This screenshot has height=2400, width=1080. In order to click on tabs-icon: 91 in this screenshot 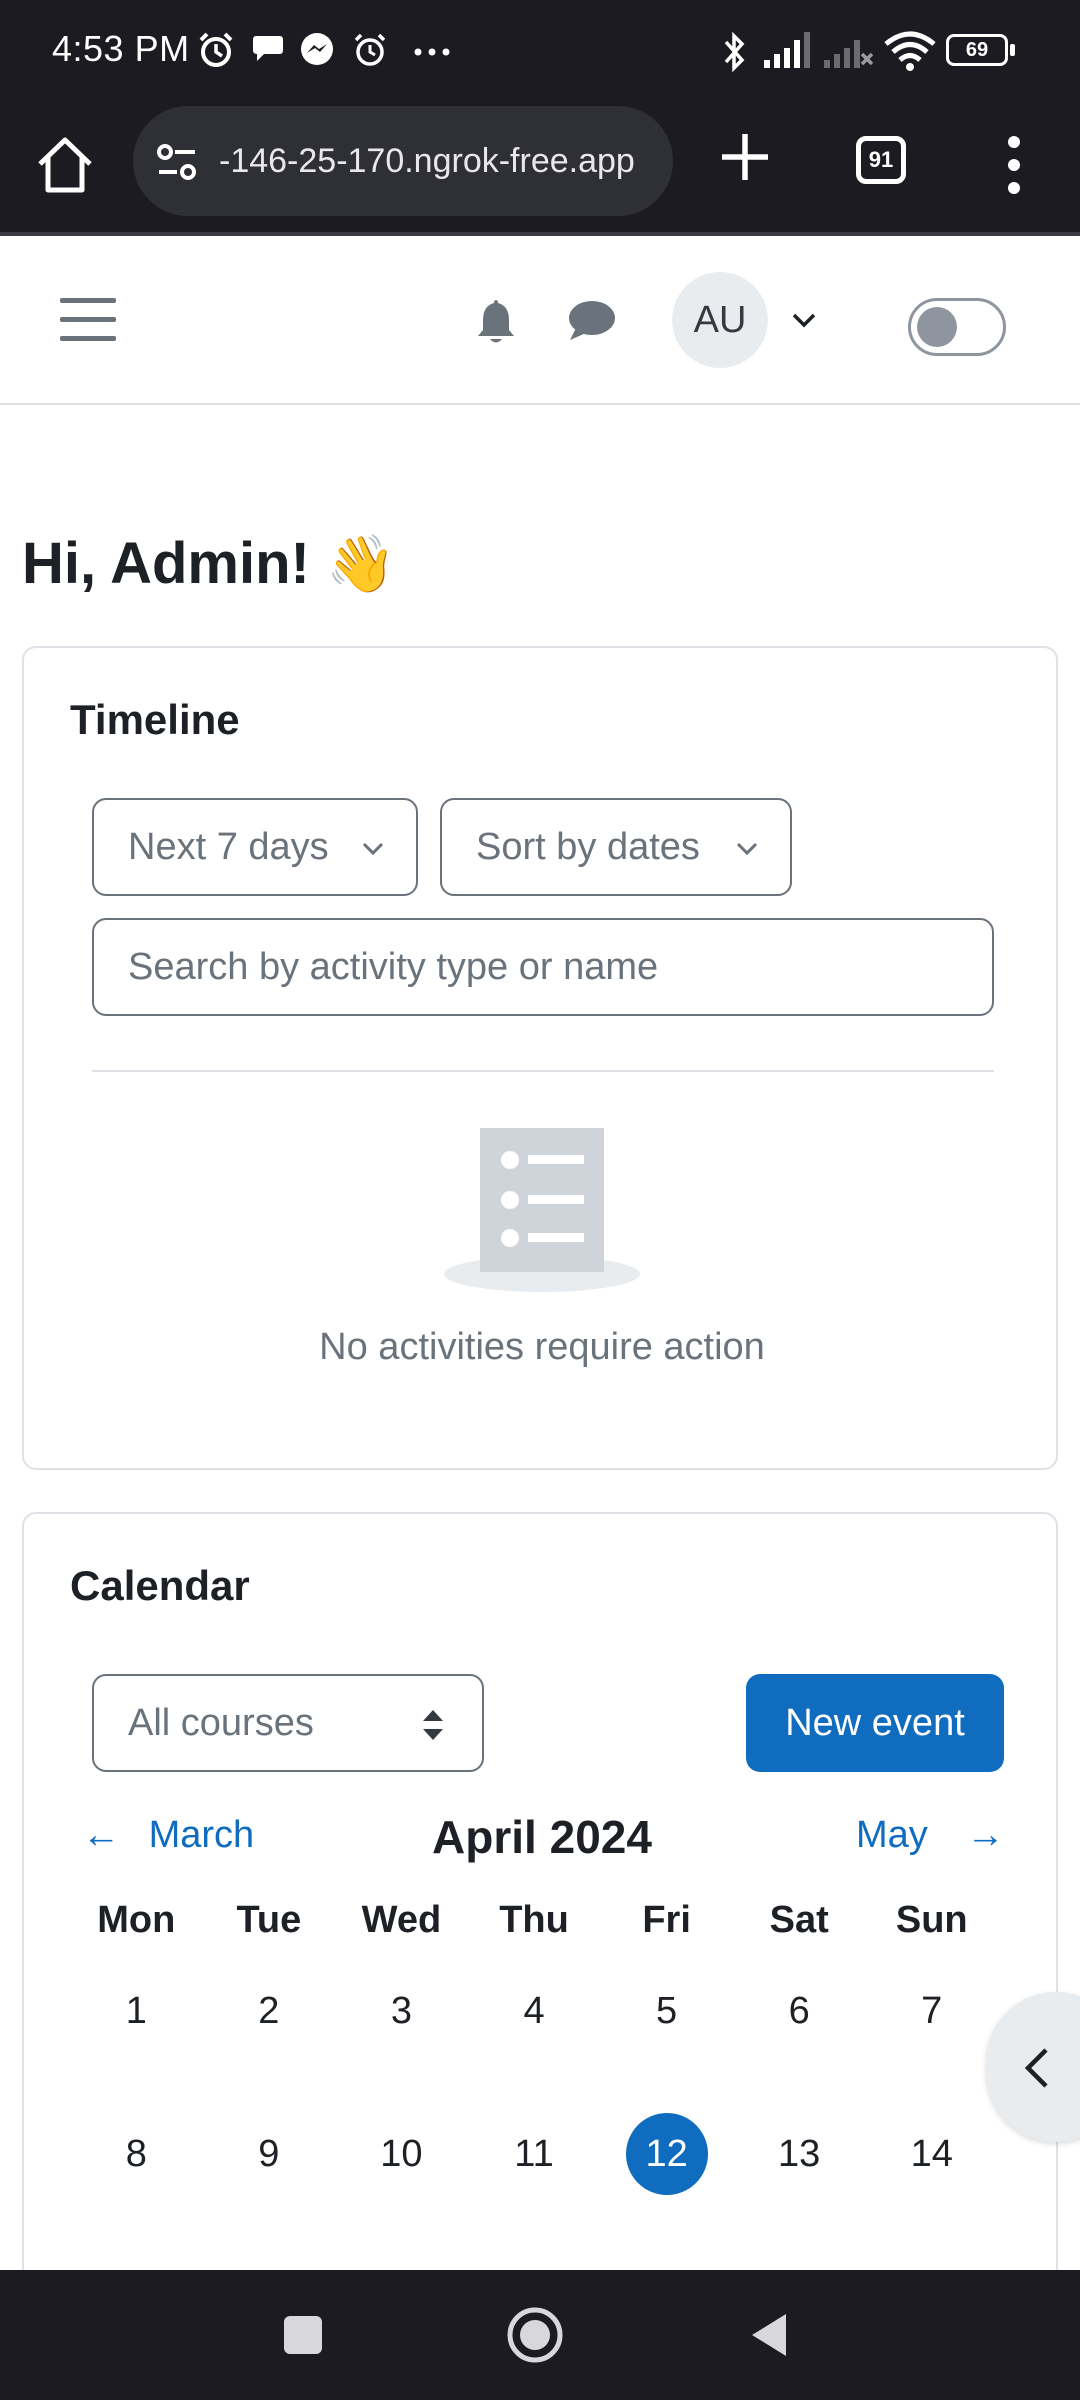, I will do `click(881, 160)`.